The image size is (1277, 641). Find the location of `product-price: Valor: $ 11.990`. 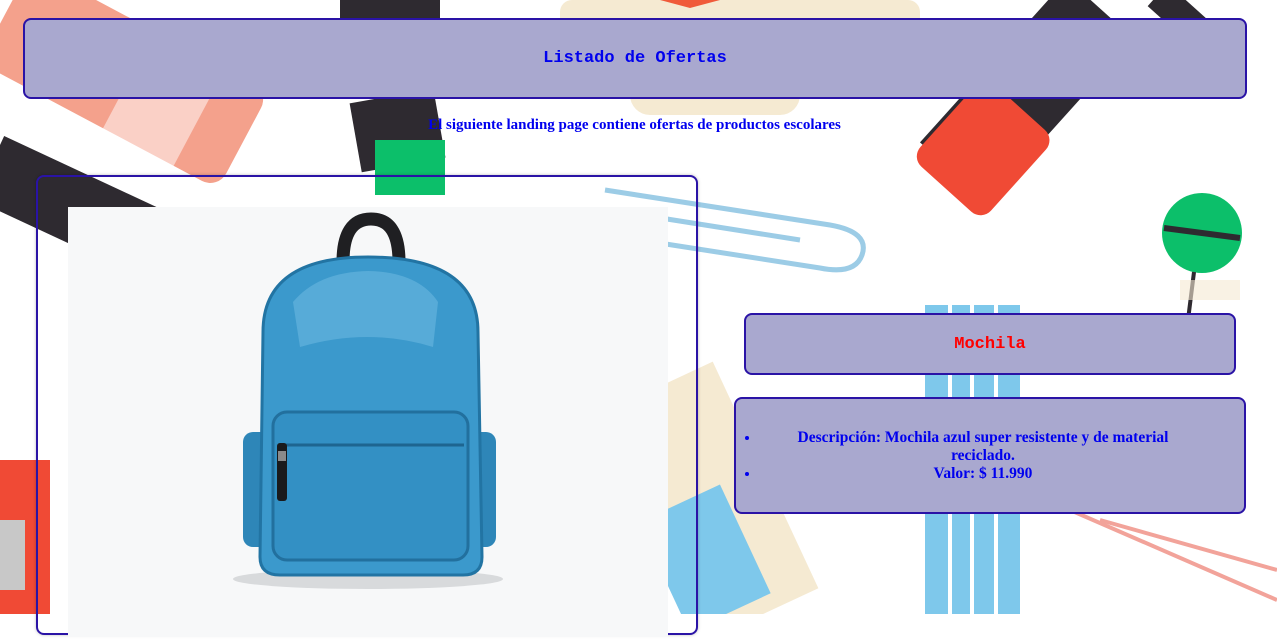

product-price: Valor: $ 11.990 is located at coordinates (983, 474).